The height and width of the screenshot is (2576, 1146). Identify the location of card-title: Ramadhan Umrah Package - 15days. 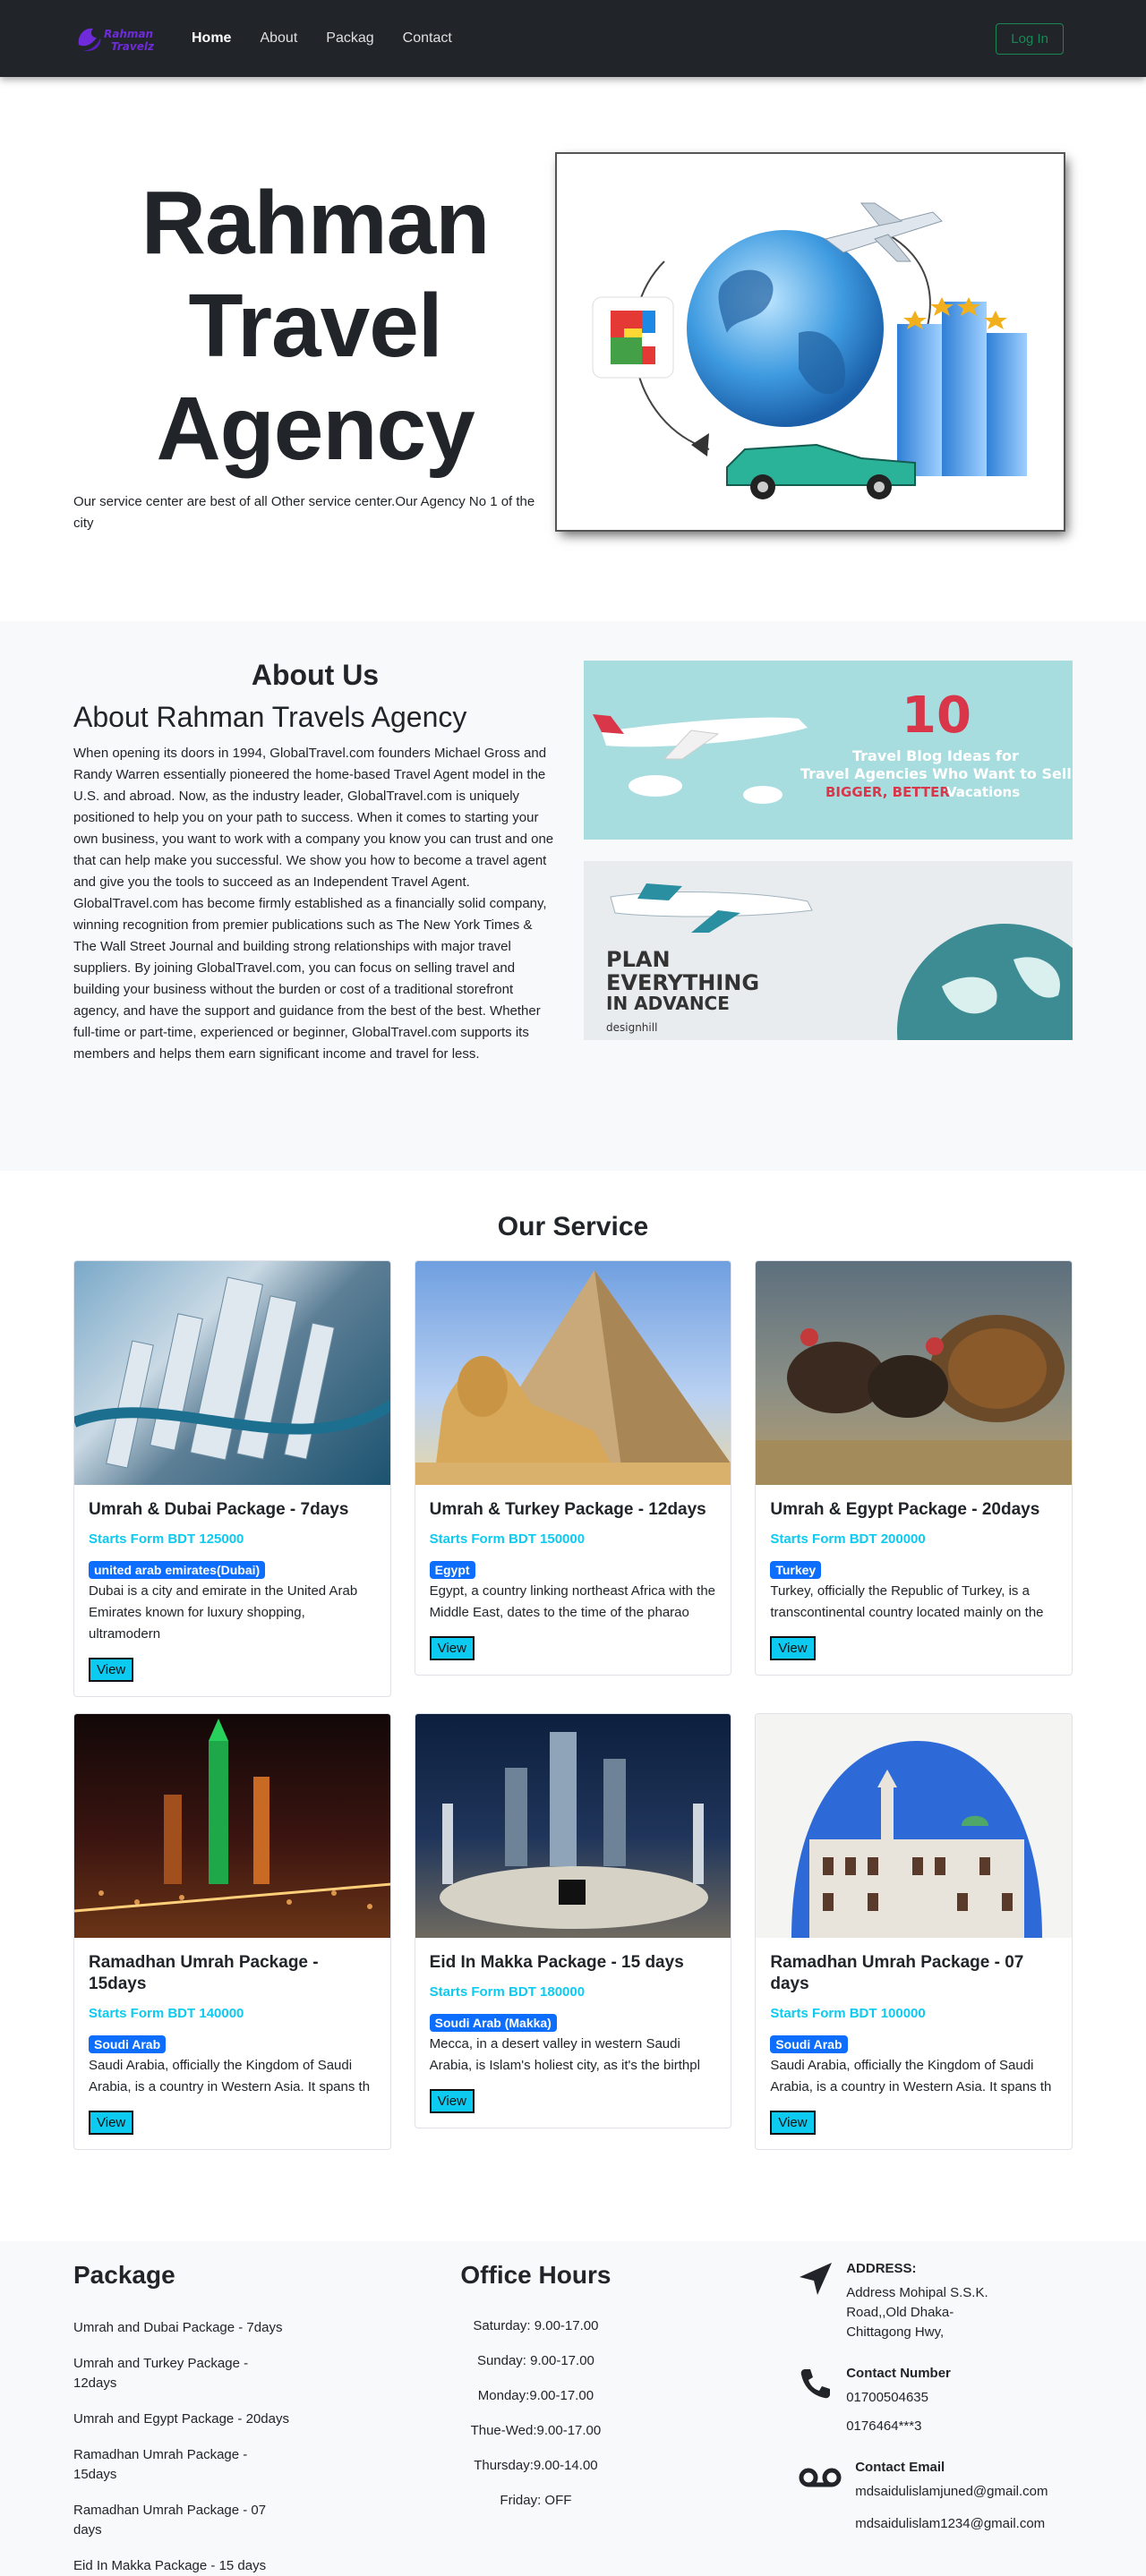
(204, 1973).